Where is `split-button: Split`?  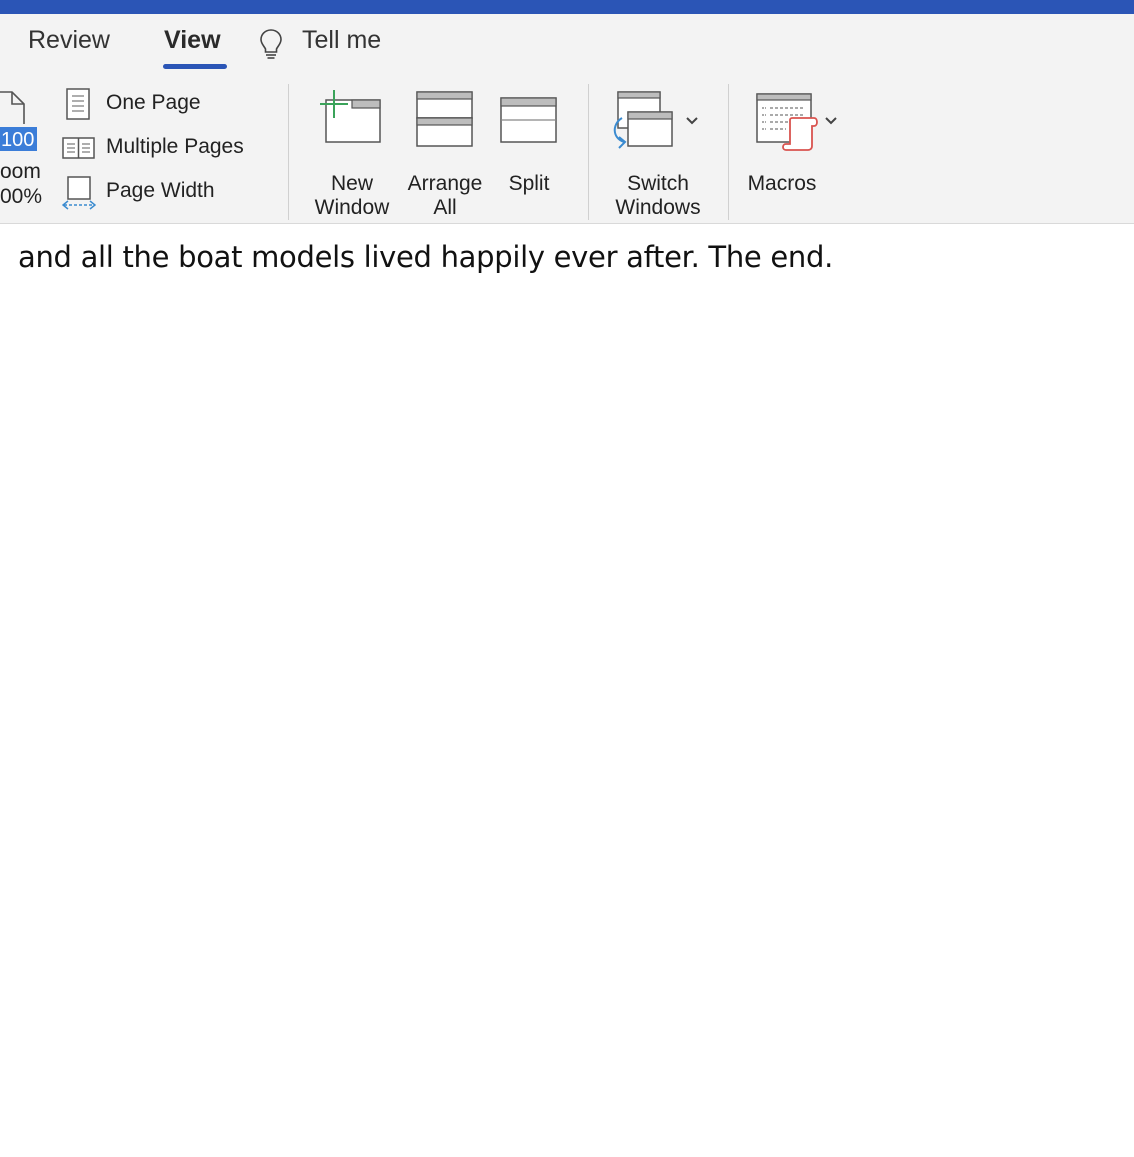
split-button: Split is located at coordinates (529, 155).